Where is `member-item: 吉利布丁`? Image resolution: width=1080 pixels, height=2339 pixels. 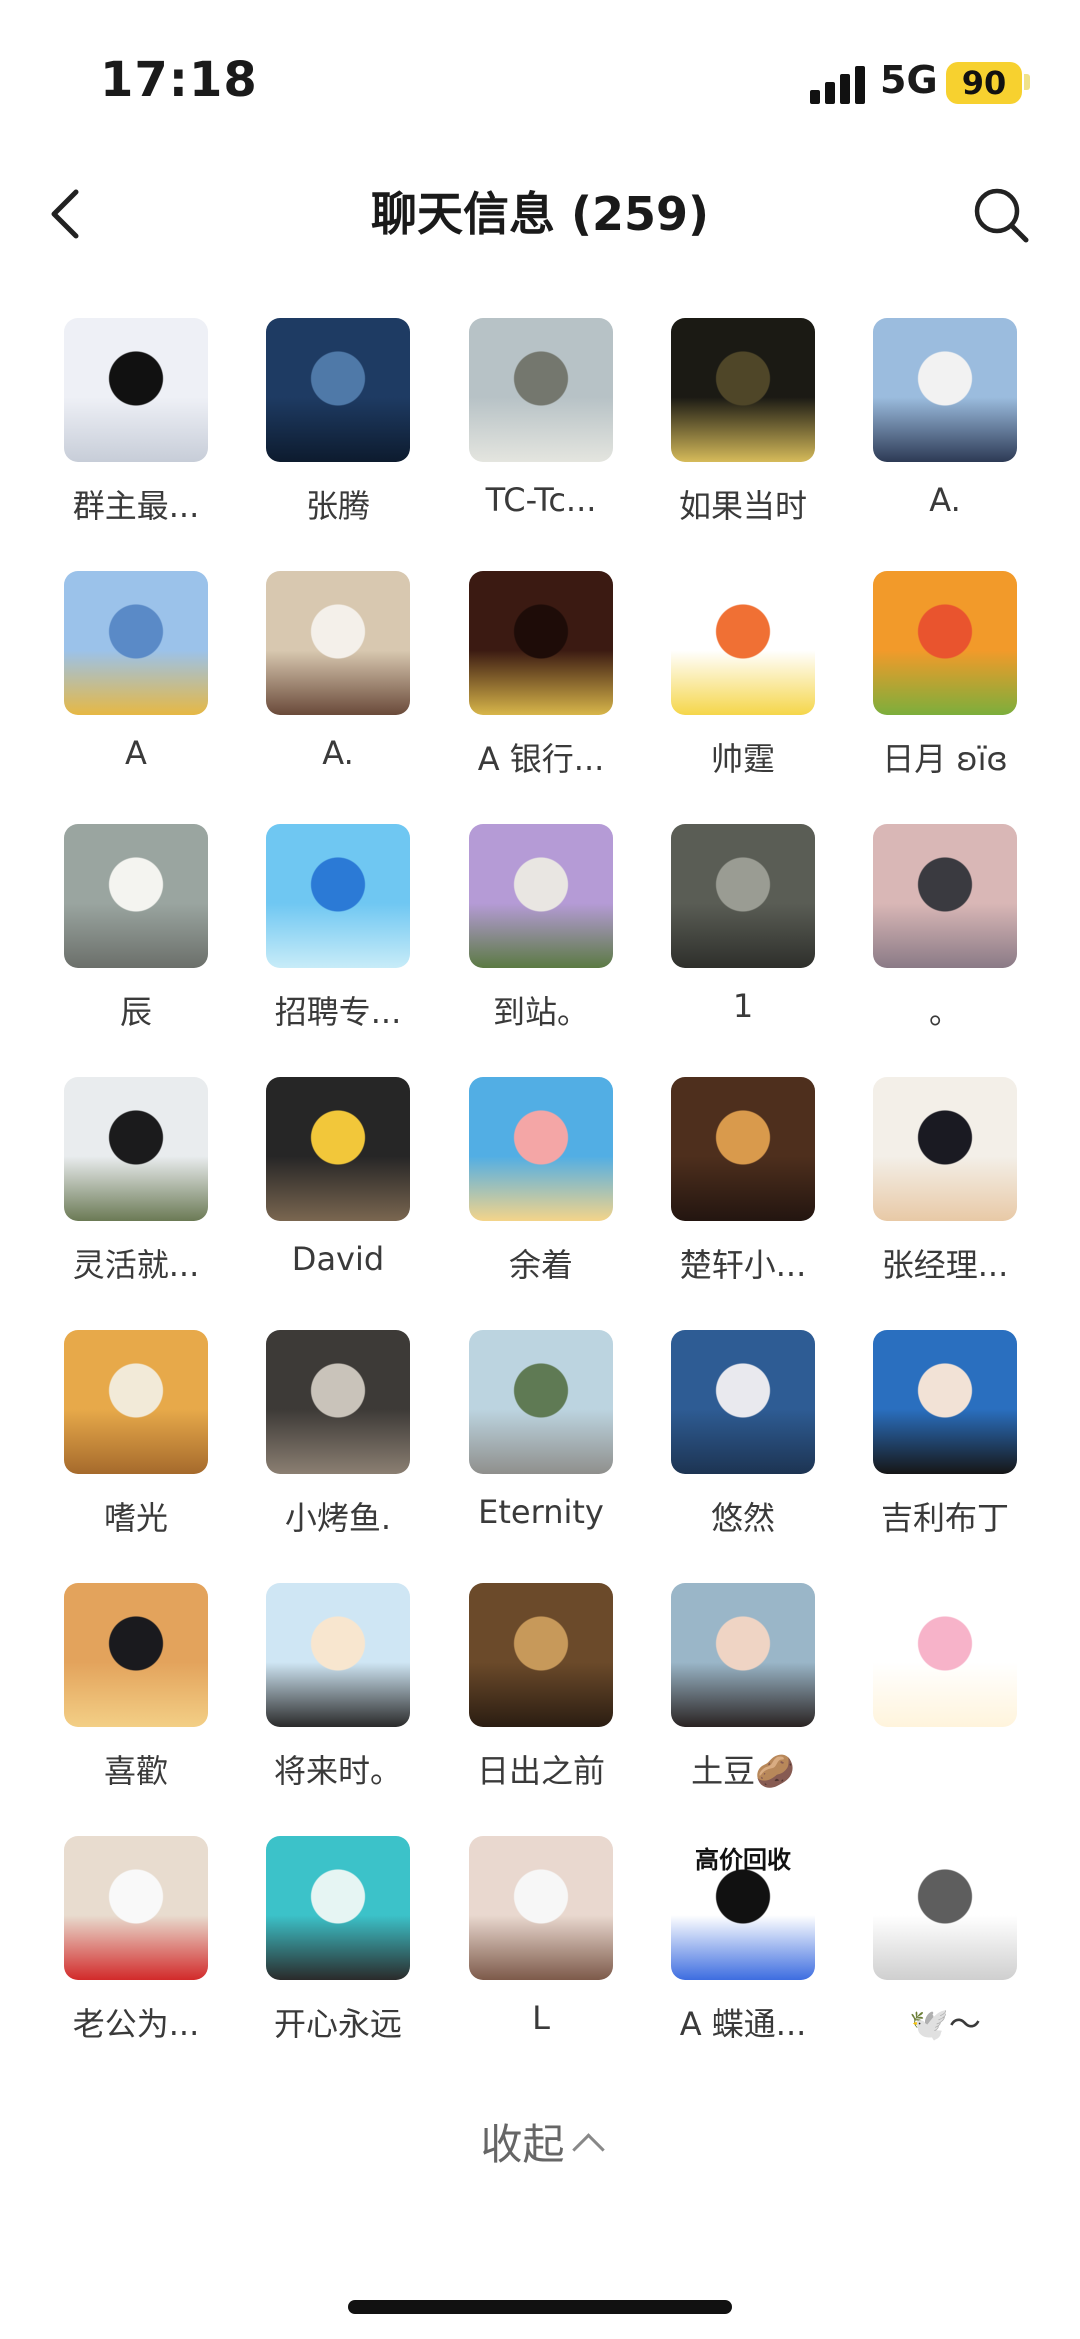
member-item: 吉利布丁 is located at coordinates (938, 1442).